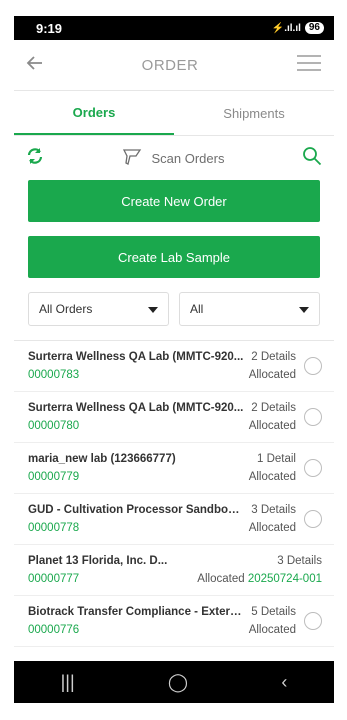 Image resolution: width=347 pixels, height=720 pixels. I want to click on order-number: 00000780, so click(53, 426).